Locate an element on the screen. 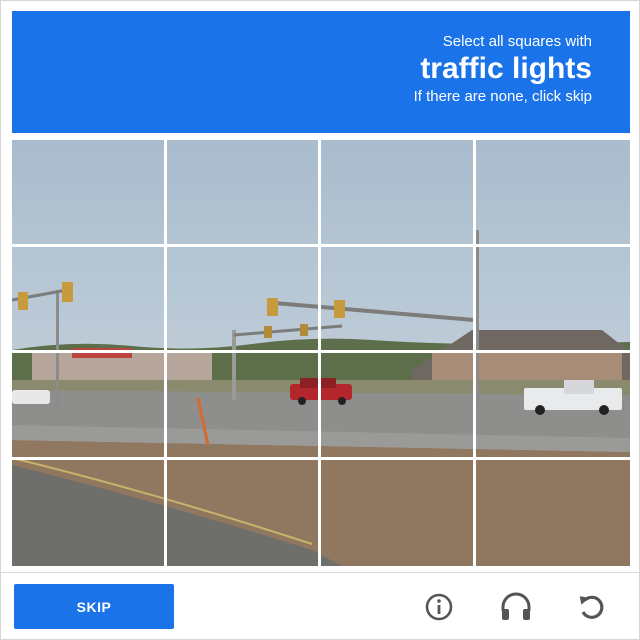 This screenshot has width=640, height=640. footer-divider is located at coordinates (320, 572).